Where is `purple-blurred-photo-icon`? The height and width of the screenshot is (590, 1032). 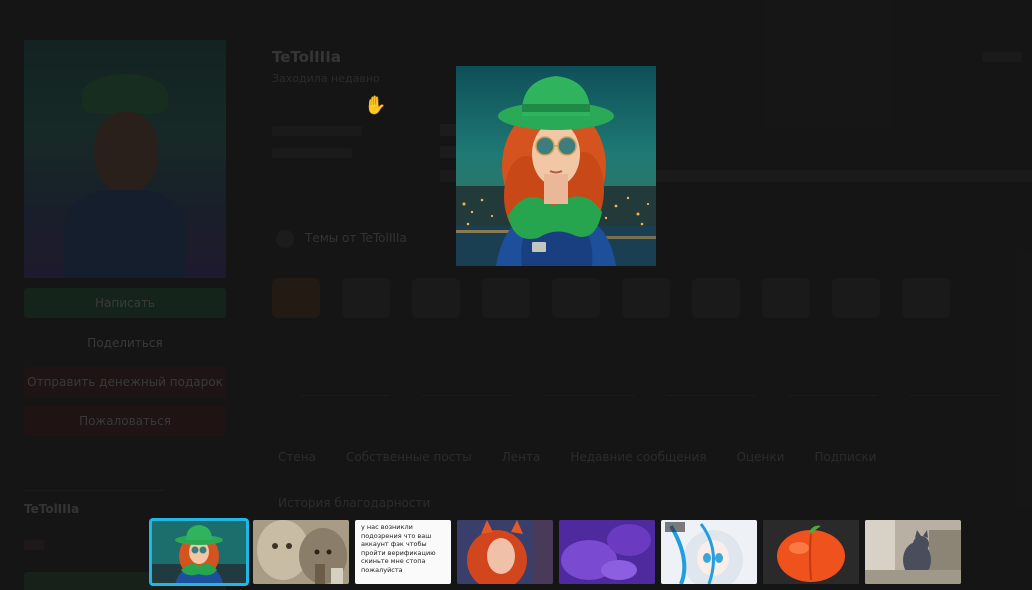 purple-blurred-photo-icon is located at coordinates (607, 552).